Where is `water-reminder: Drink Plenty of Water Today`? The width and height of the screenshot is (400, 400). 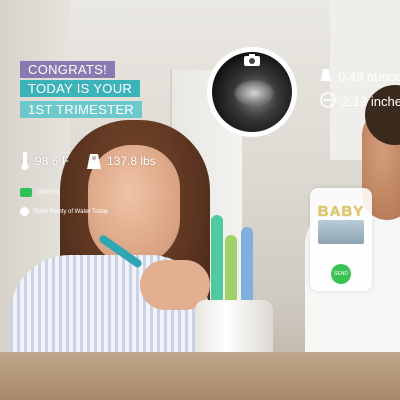
water-reminder: Drink Plenty of Water Today is located at coordinates (64, 211).